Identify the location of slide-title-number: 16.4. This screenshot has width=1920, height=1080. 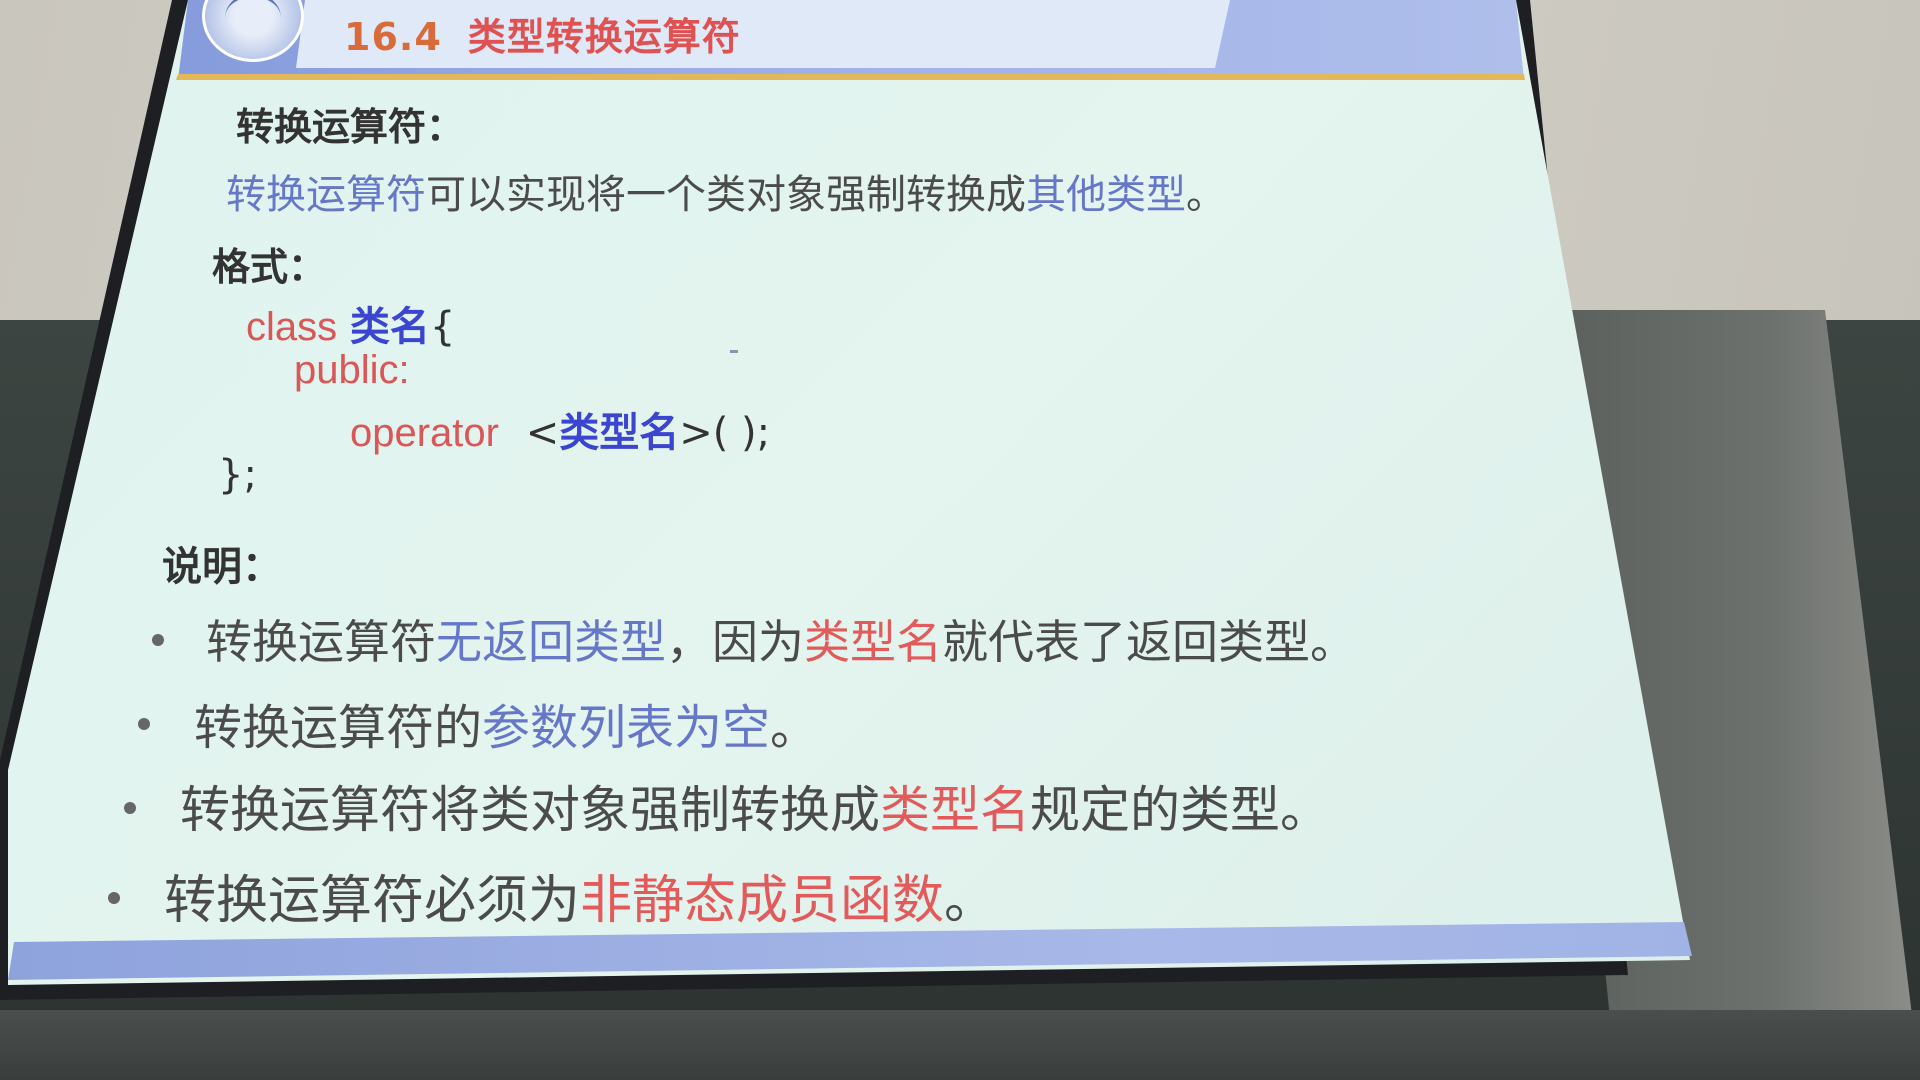
(393, 37).